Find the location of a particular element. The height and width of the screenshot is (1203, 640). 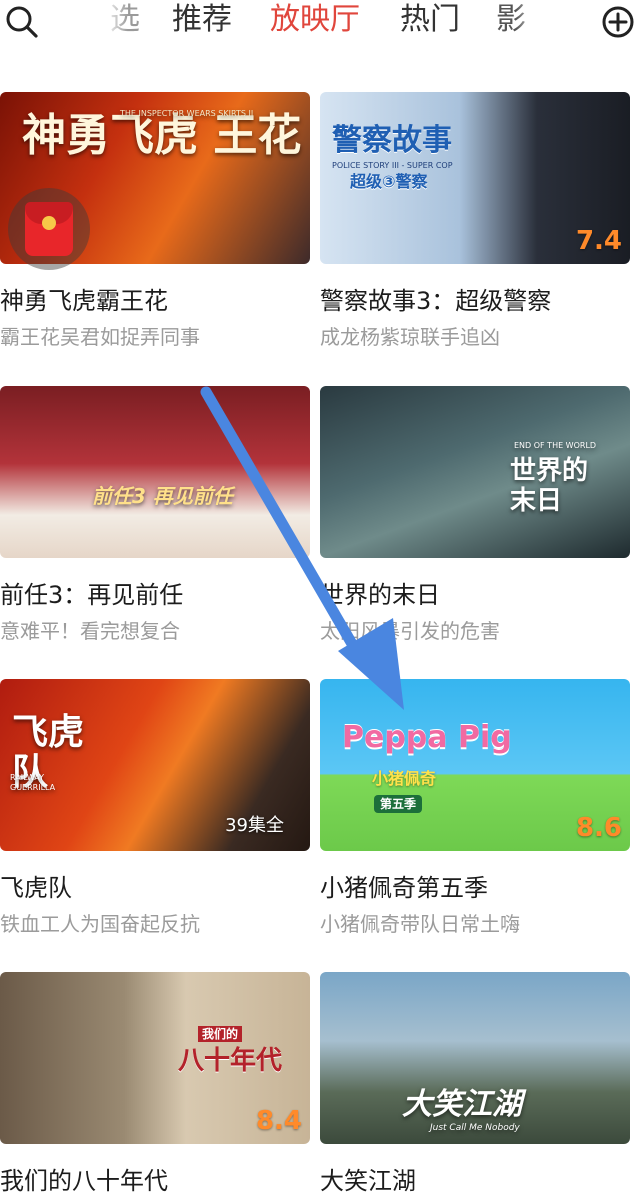

card-subtitle: 意难平！看完想复合 is located at coordinates (90, 631).